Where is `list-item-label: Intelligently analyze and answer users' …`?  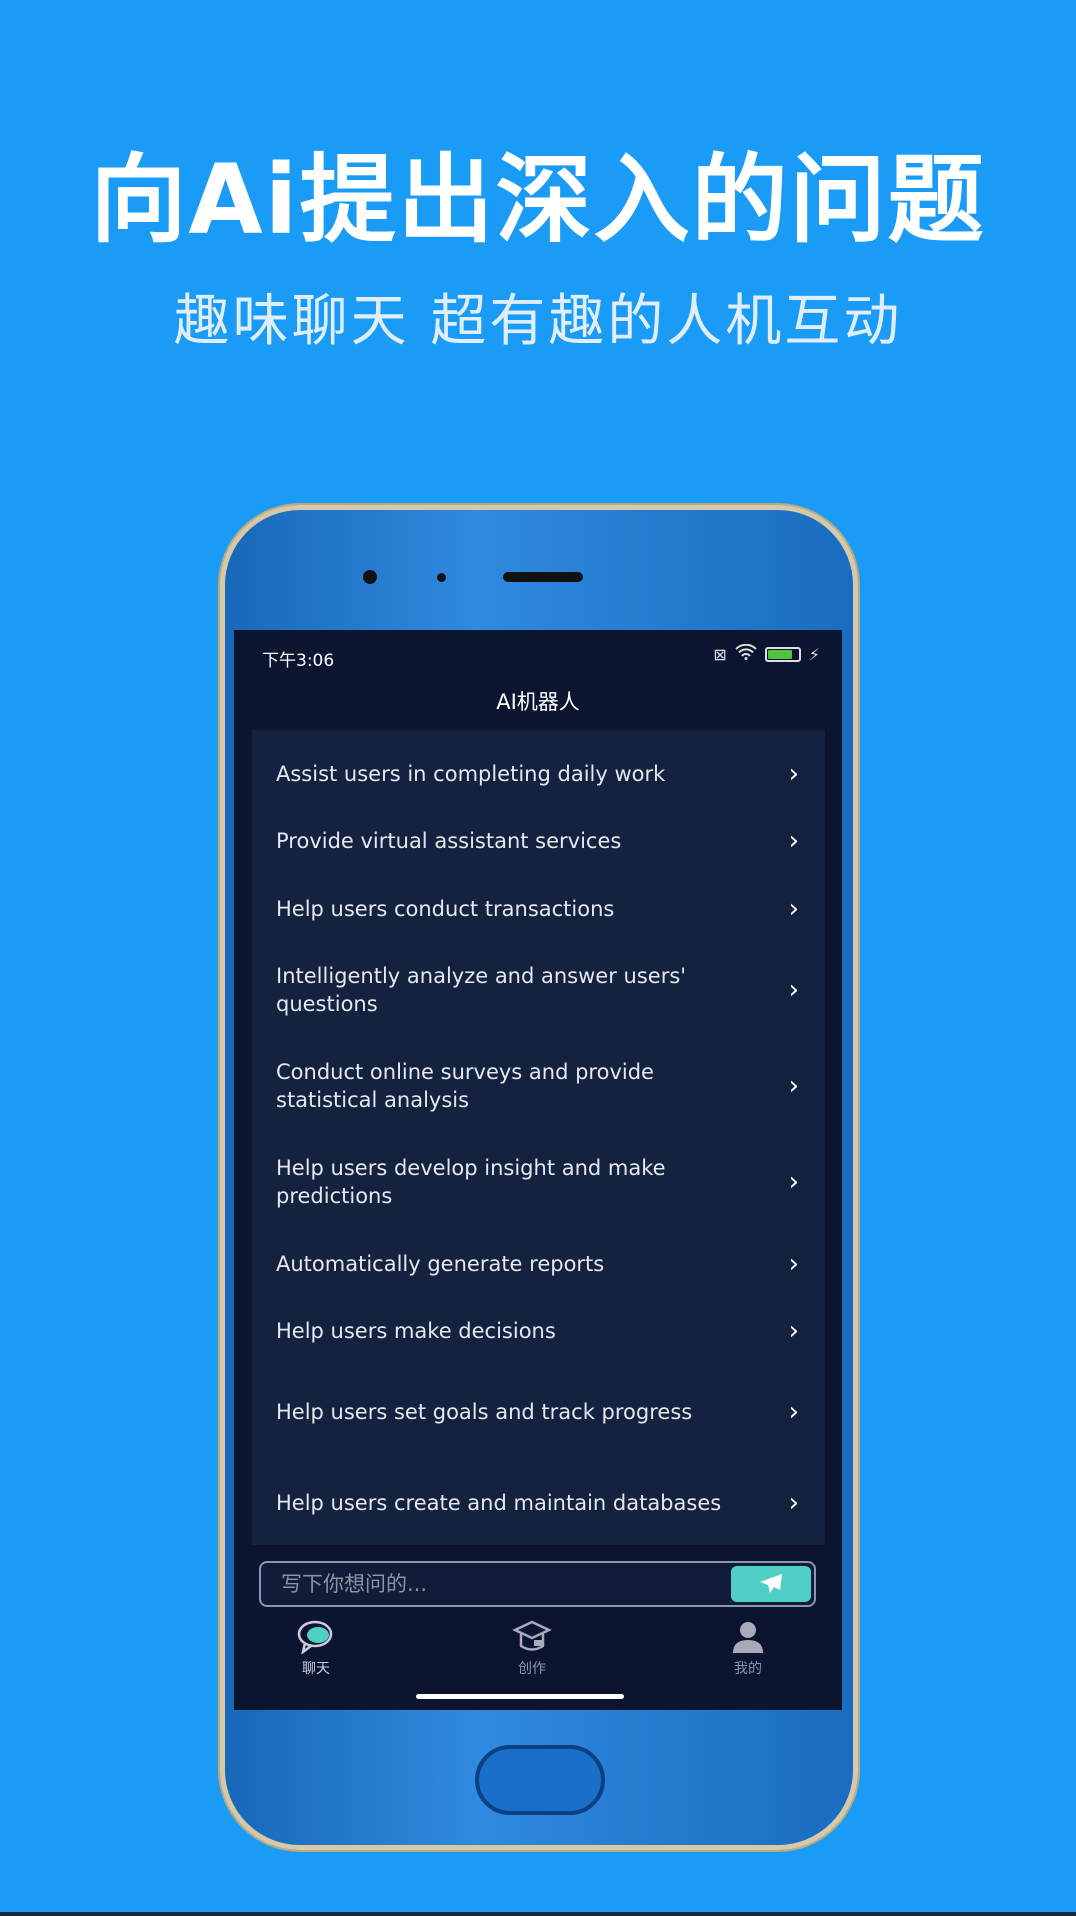
list-item-label: Intelligently analyze and answer users' … is located at coordinates (481, 990).